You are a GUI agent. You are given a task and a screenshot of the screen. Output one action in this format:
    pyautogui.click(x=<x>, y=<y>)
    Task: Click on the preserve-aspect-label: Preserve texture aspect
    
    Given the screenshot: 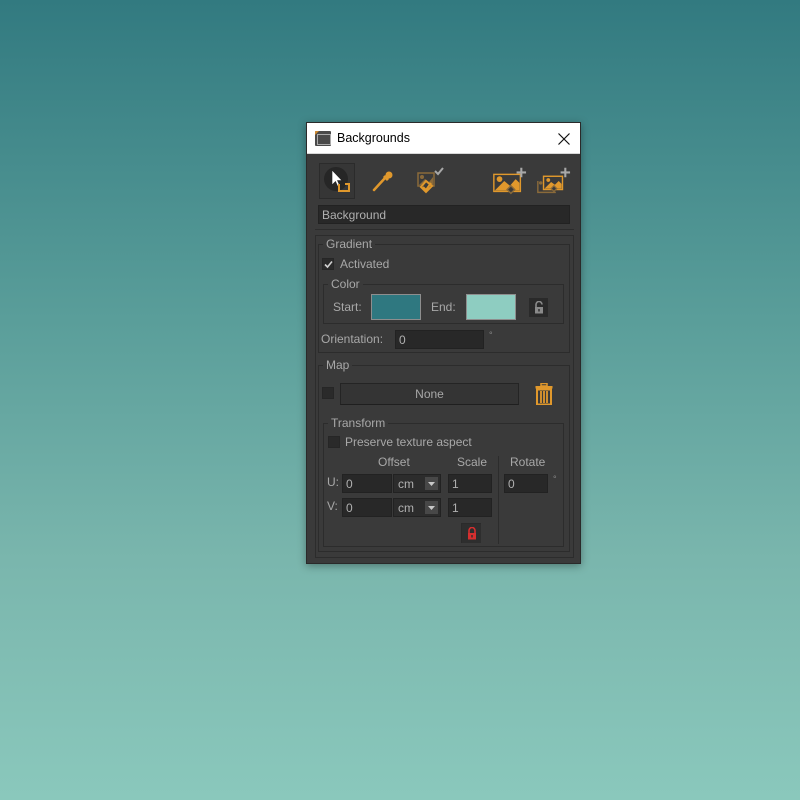 What is the action you would take?
    pyautogui.click(x=408, y=442)
    